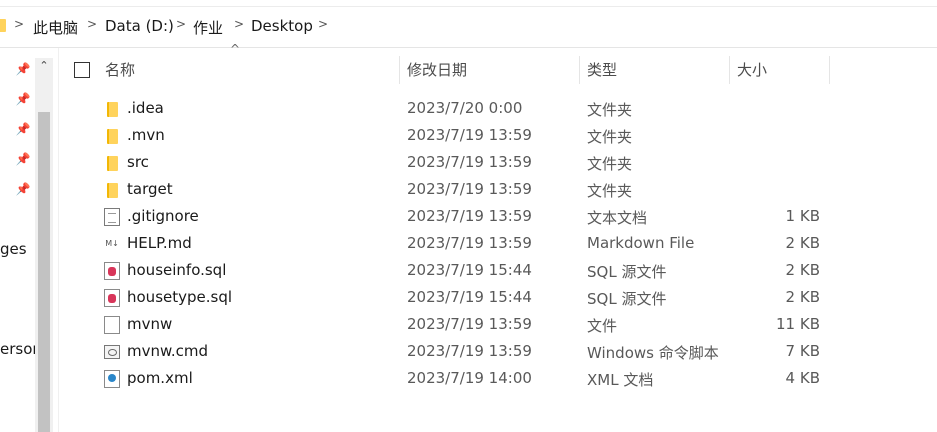 The image size is (937, 432). I want to click on file-type: 文件, so click(602, 326).